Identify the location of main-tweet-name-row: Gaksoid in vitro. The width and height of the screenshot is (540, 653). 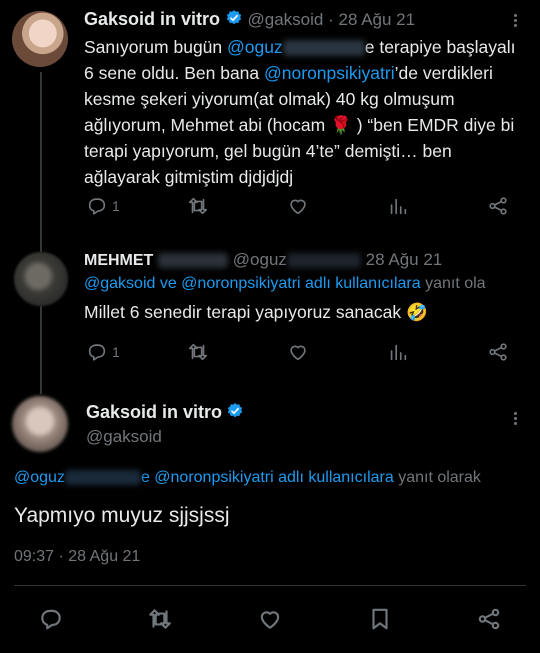
(165, 413).